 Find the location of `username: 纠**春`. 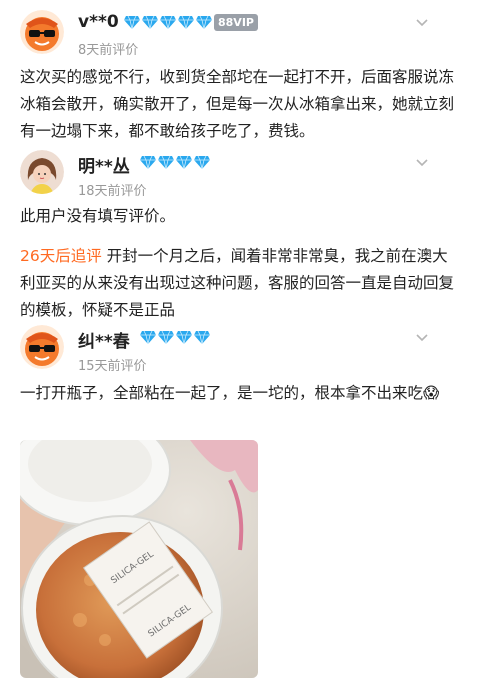

username: 纠**春 is located at coordinates (104, 339).